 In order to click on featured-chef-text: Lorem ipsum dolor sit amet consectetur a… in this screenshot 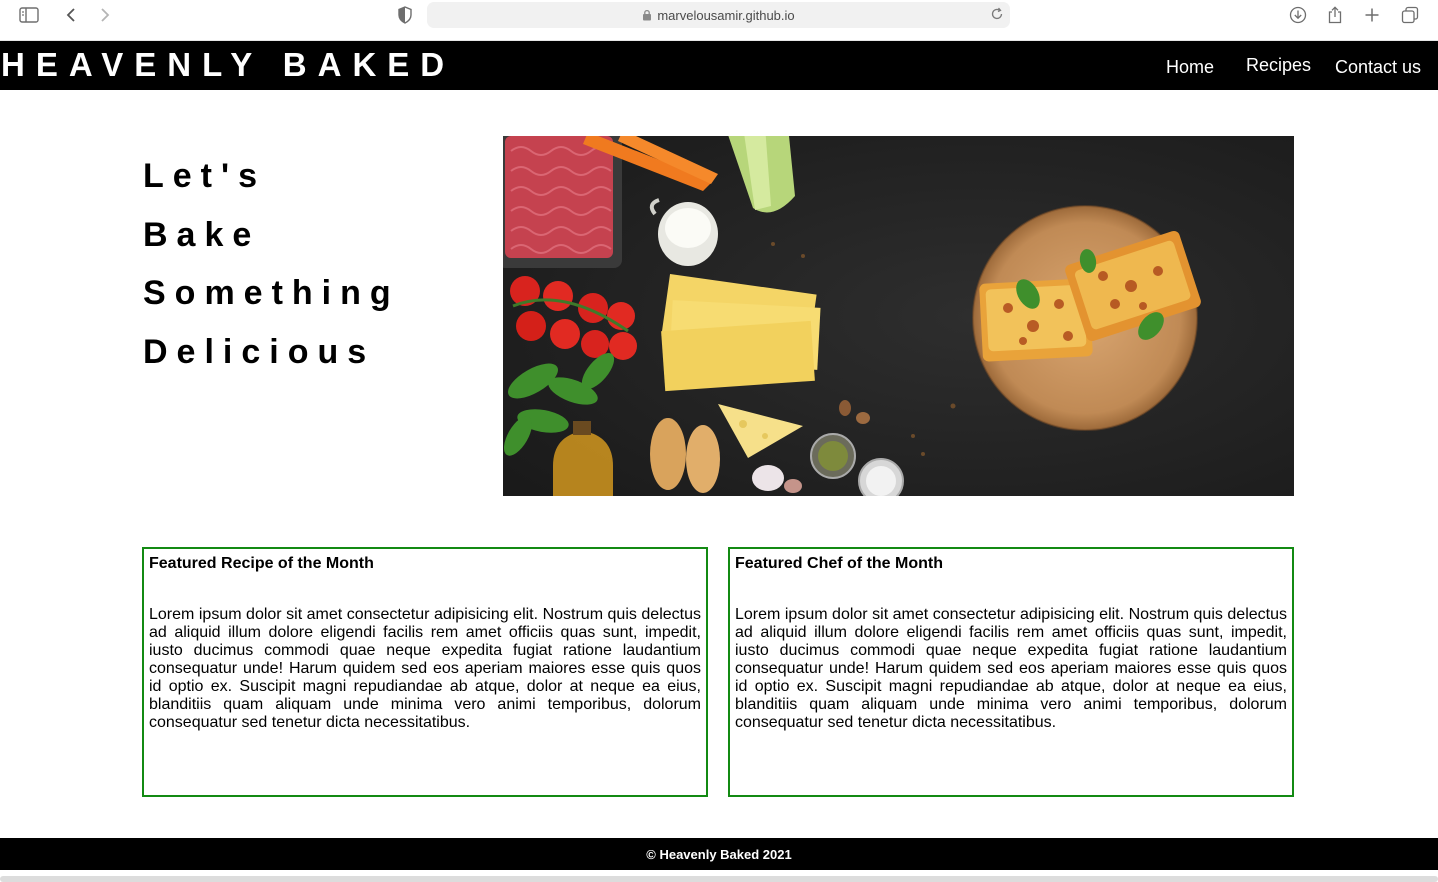, I will do `click(1011, 668)`.